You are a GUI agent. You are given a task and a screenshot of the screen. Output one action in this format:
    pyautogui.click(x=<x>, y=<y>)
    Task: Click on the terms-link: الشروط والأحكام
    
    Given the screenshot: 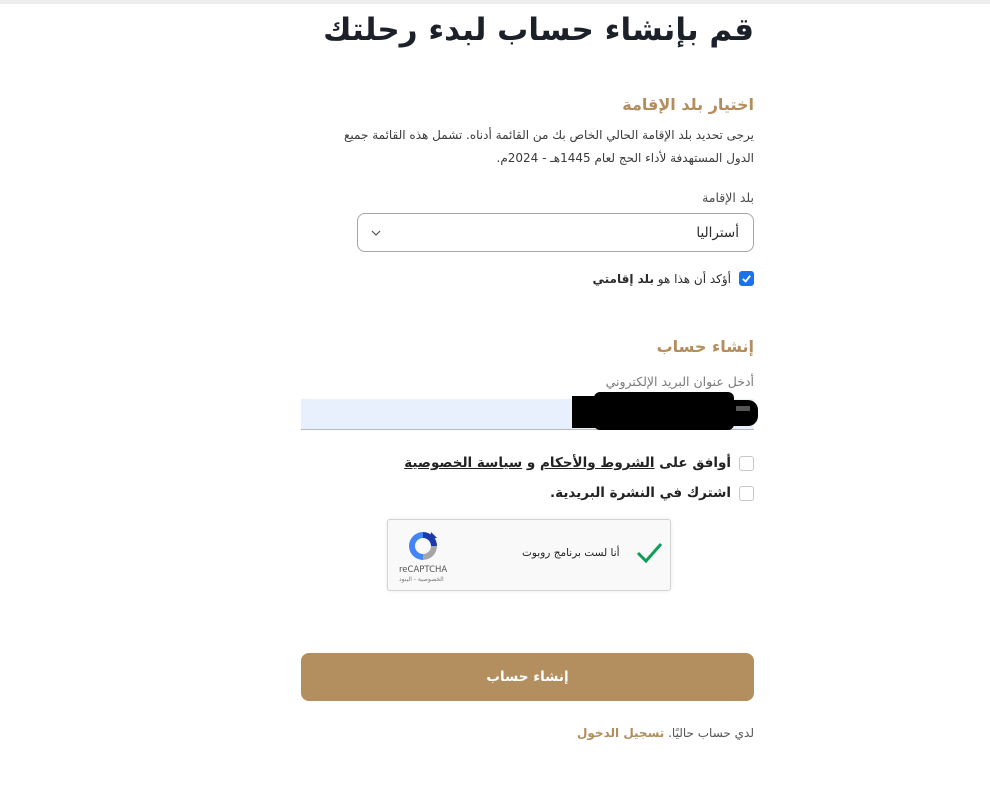 What is the action you would take?
    pyautogui.click(x=597, y=463)
    